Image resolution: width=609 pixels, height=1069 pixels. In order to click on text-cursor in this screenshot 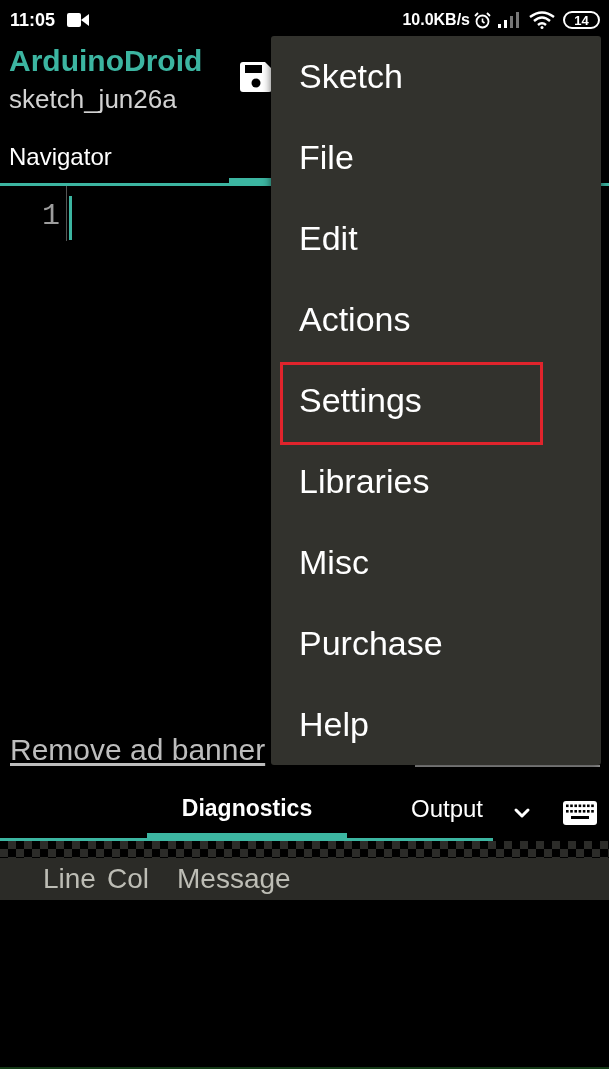, I will do `click(70, 218)`.